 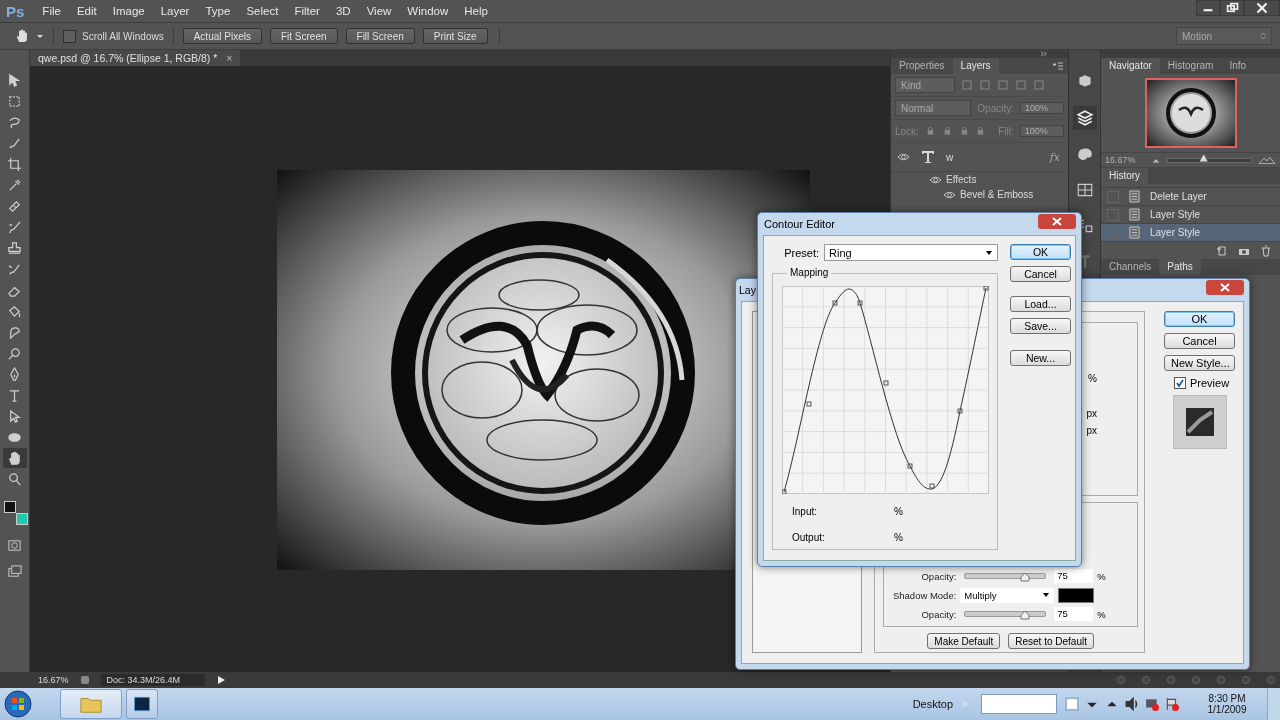 I want to click on clock-time: 8:30 PM, so click(x=1227, y=698).